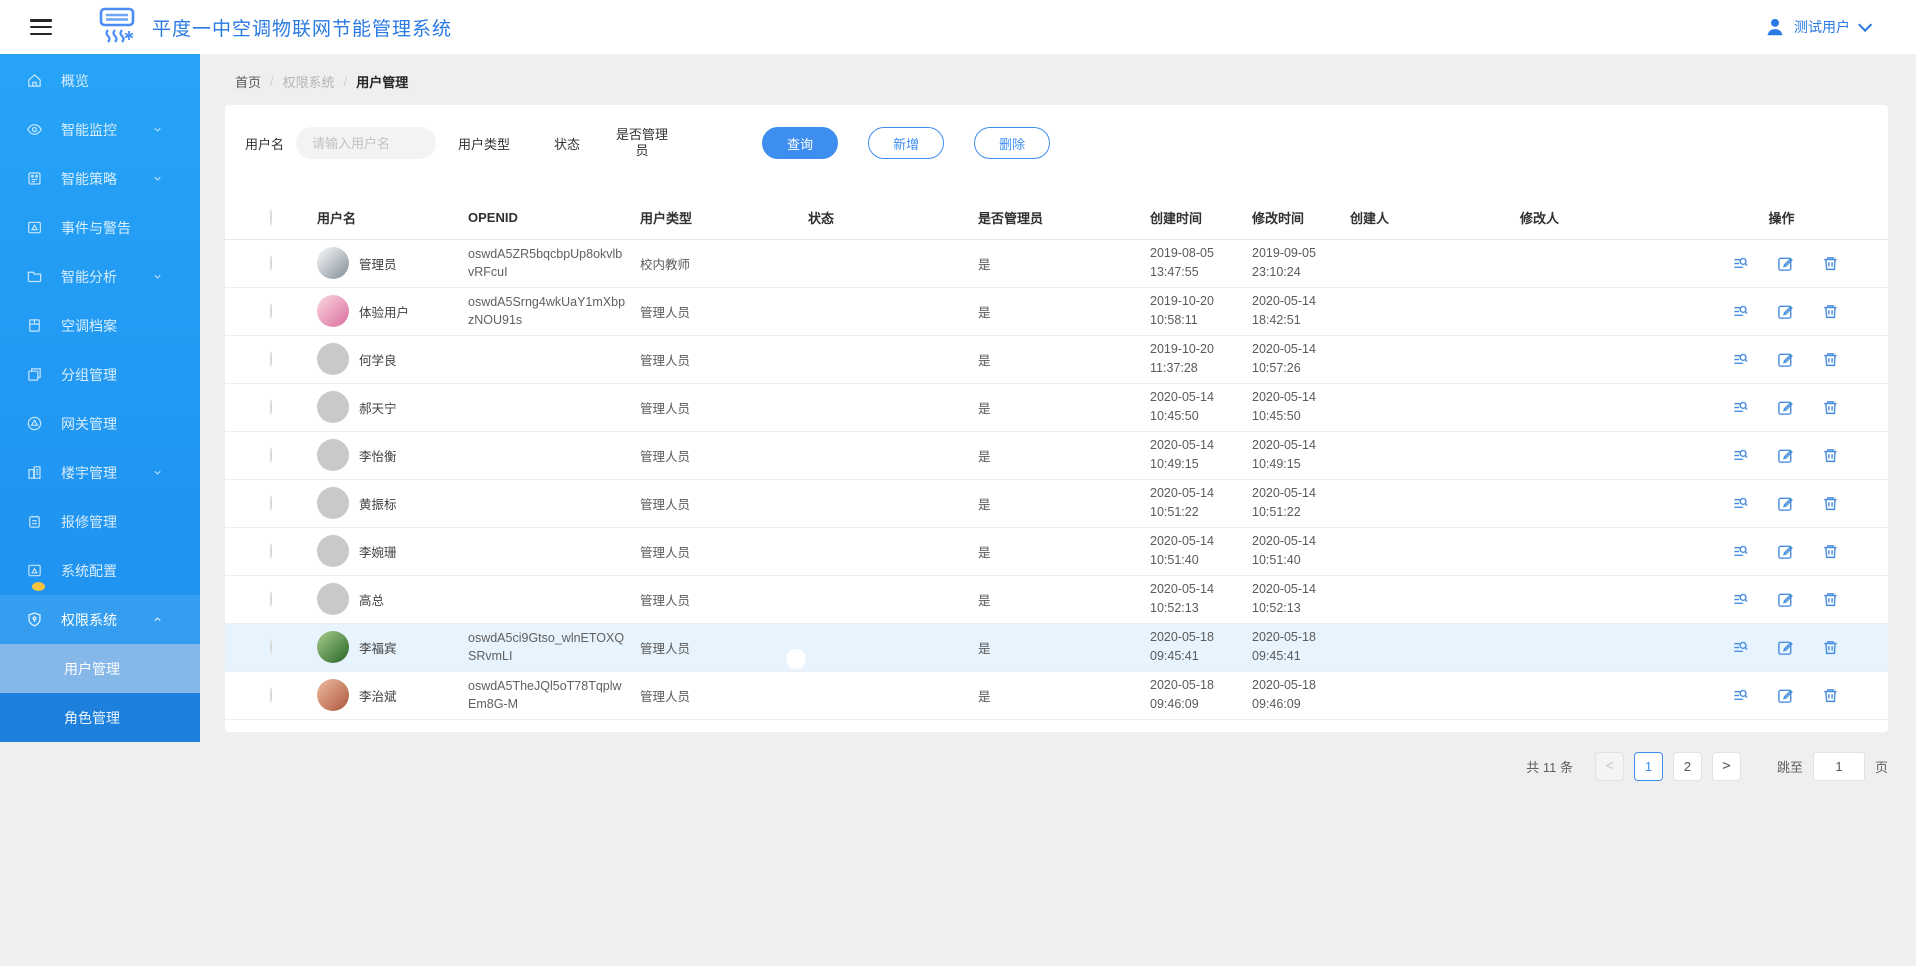 Image resolution: width=1916 pixels, height=966 pixels. I want to click on usertype-cell: 管理人员, so click(665, 600).